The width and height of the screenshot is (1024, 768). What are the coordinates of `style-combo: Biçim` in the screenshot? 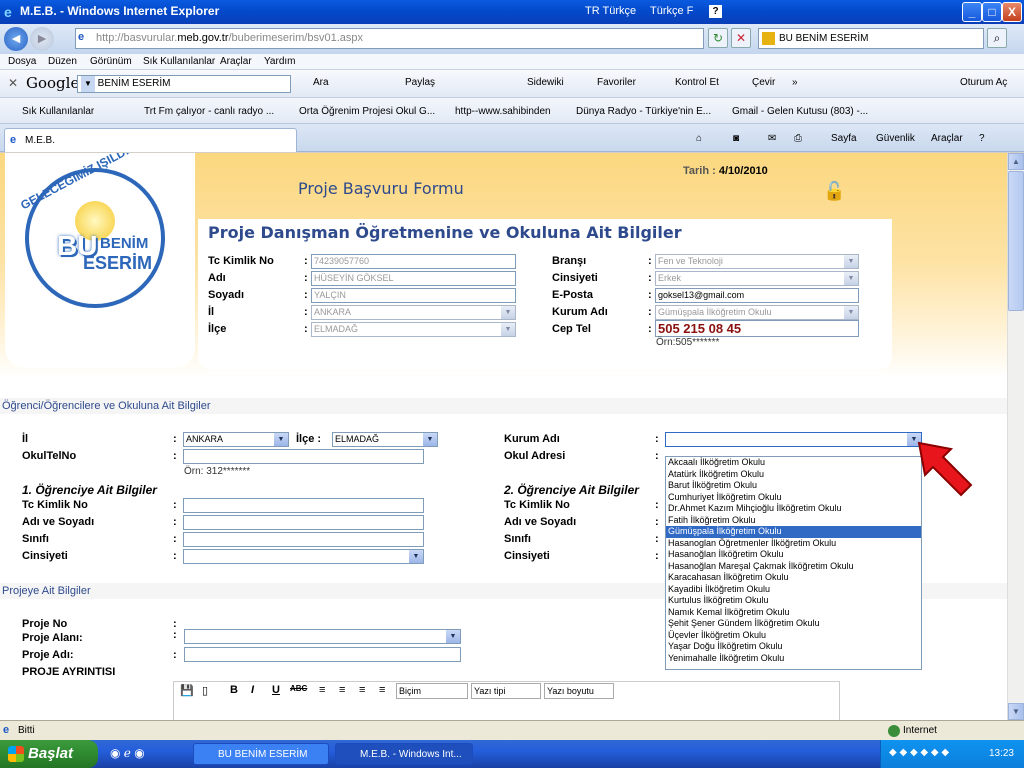 It's located at (432, 691).